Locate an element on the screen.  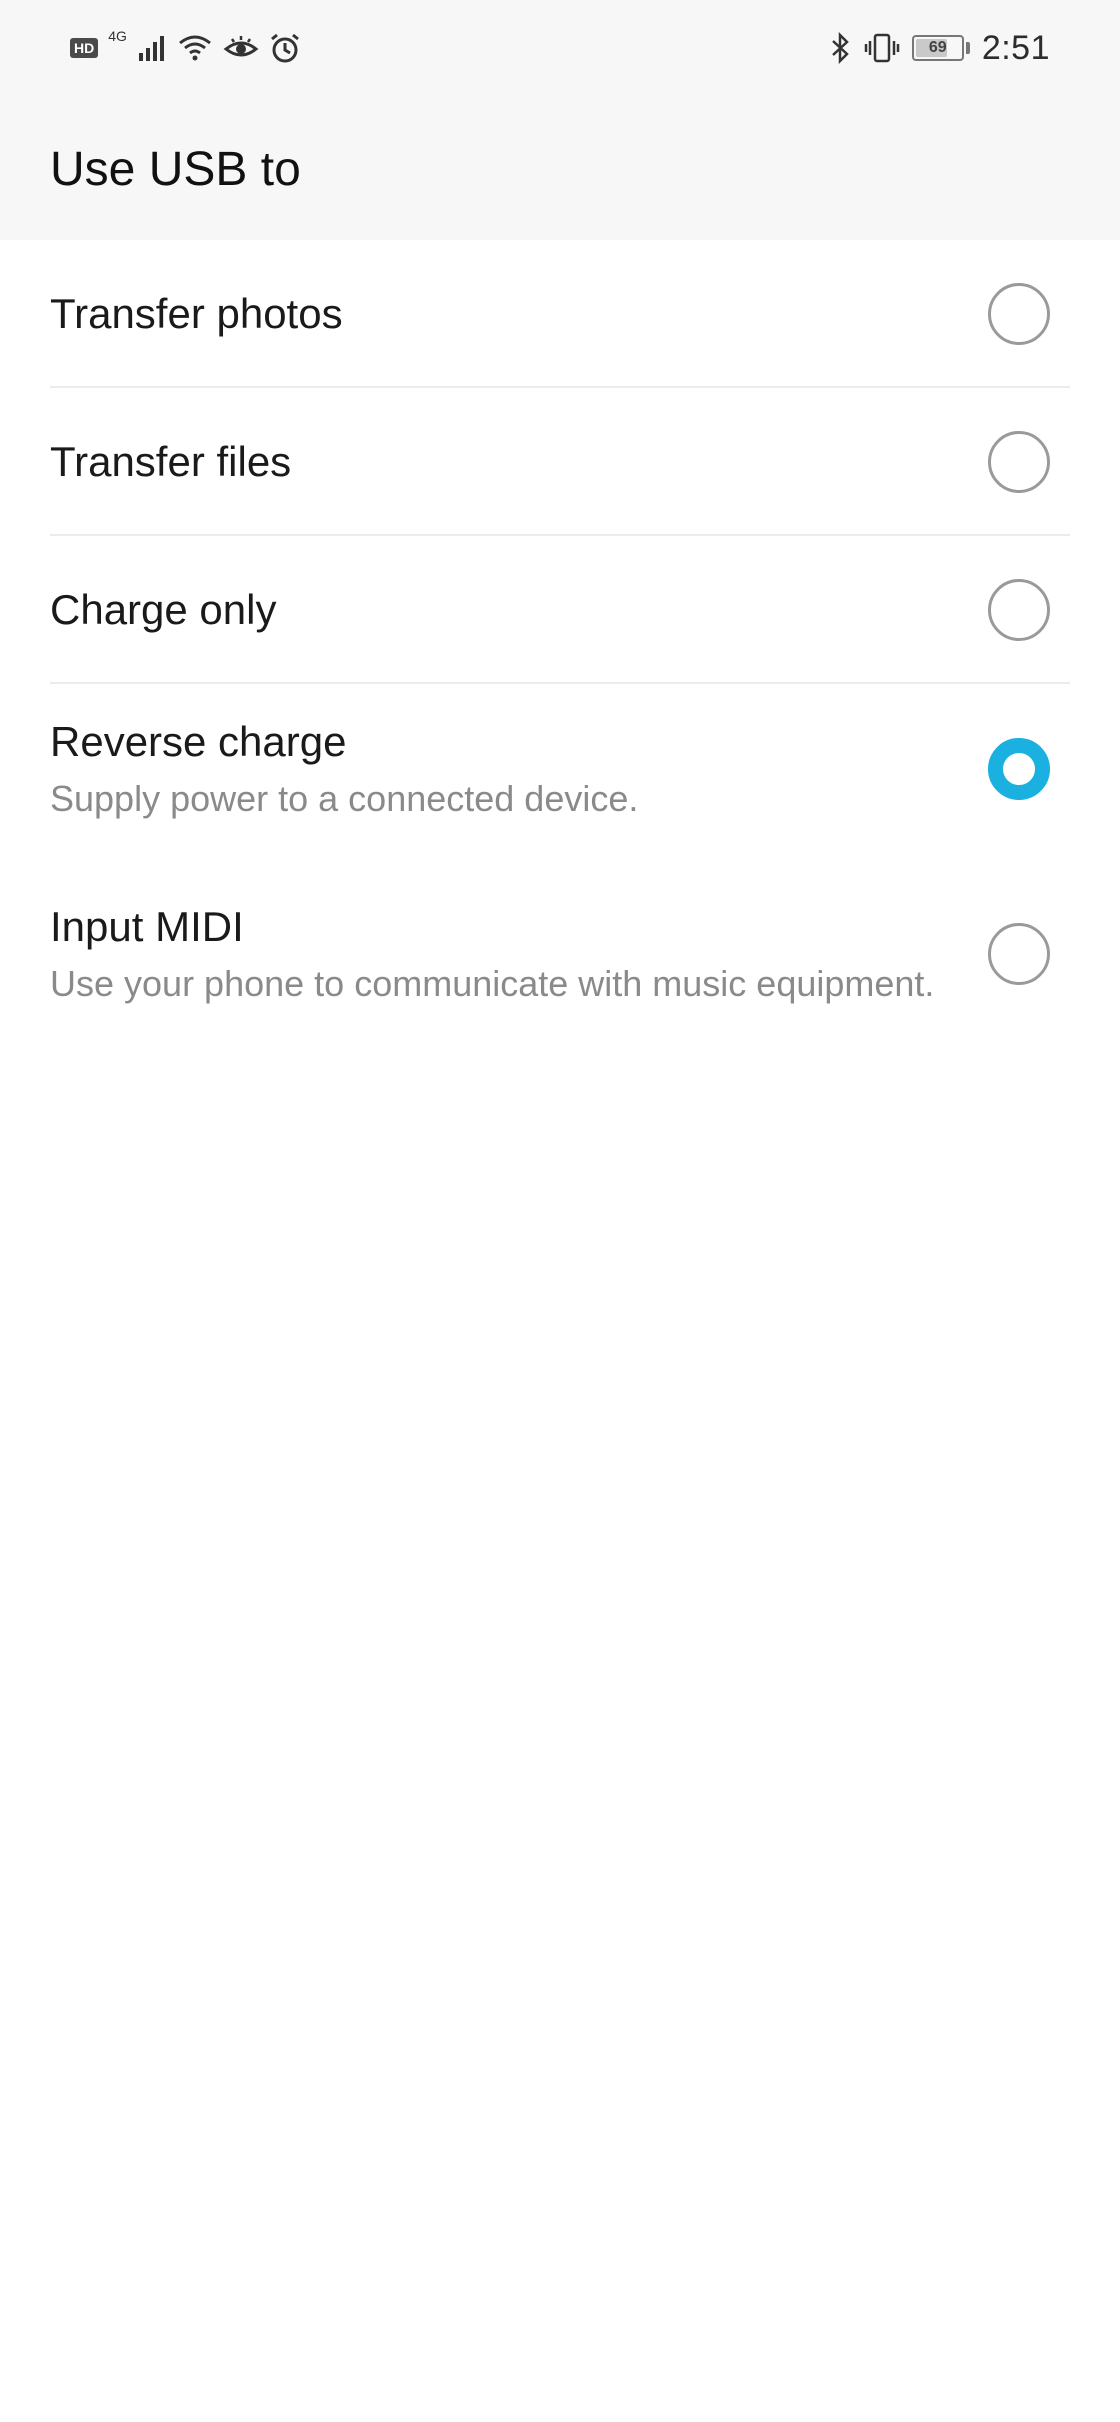
option-description: Supply power to a connected device. is located at coordinates (344, 798).